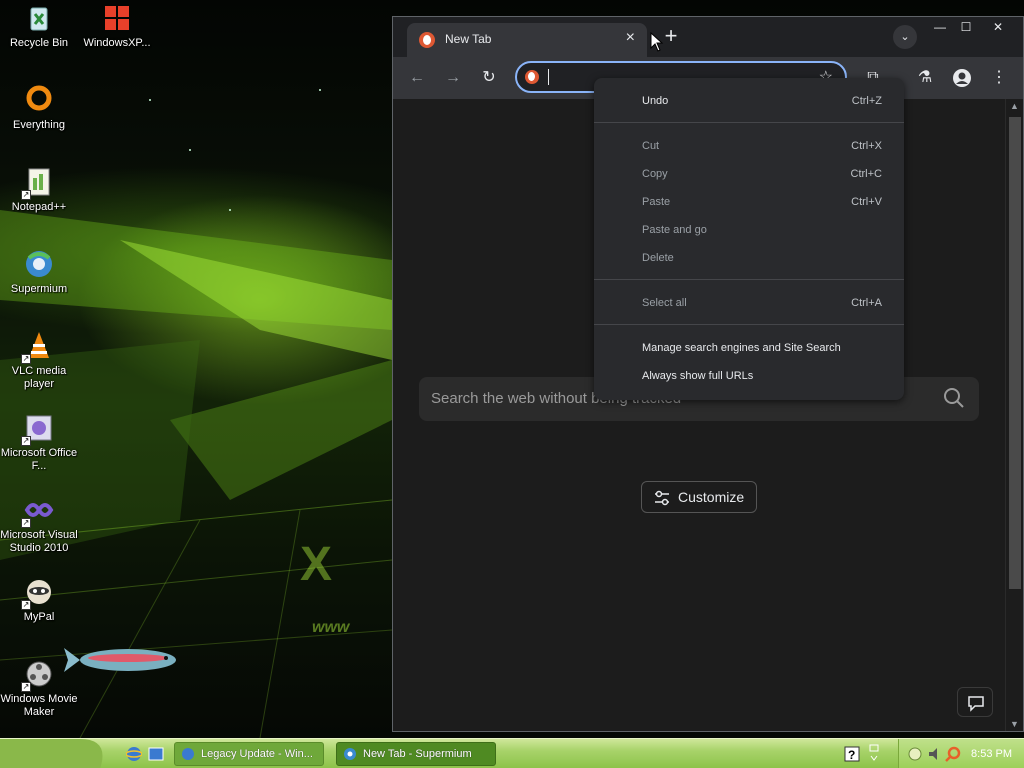  What do you see at coordinates (39, 207) in the screenshot?
I see `desktop-icon-label: Notepad++` at bounding box center [39, 207].